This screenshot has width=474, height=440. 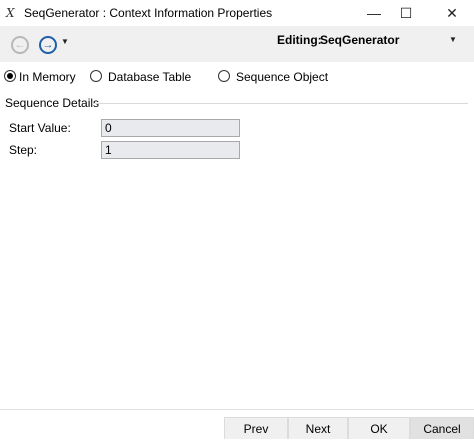 I want to click on radio-label: Sequence Object, so click(x=282, y=77).